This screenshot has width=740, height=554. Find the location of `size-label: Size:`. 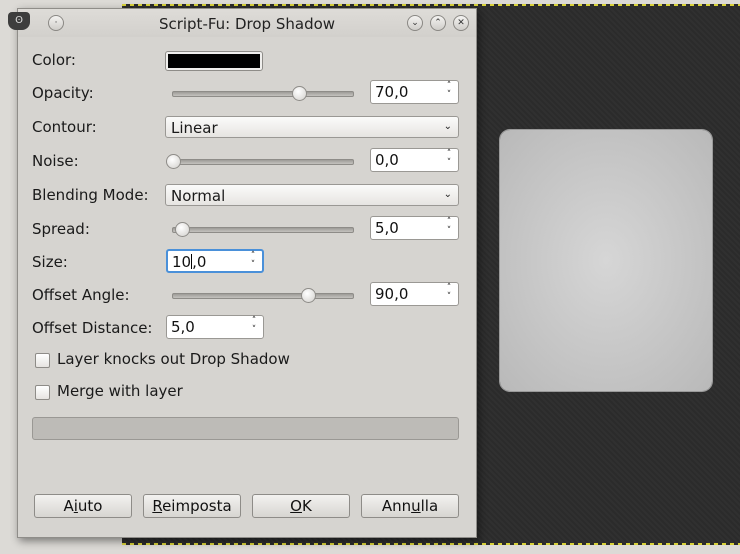

size-label: Size: is located at coordinates (50, 262).